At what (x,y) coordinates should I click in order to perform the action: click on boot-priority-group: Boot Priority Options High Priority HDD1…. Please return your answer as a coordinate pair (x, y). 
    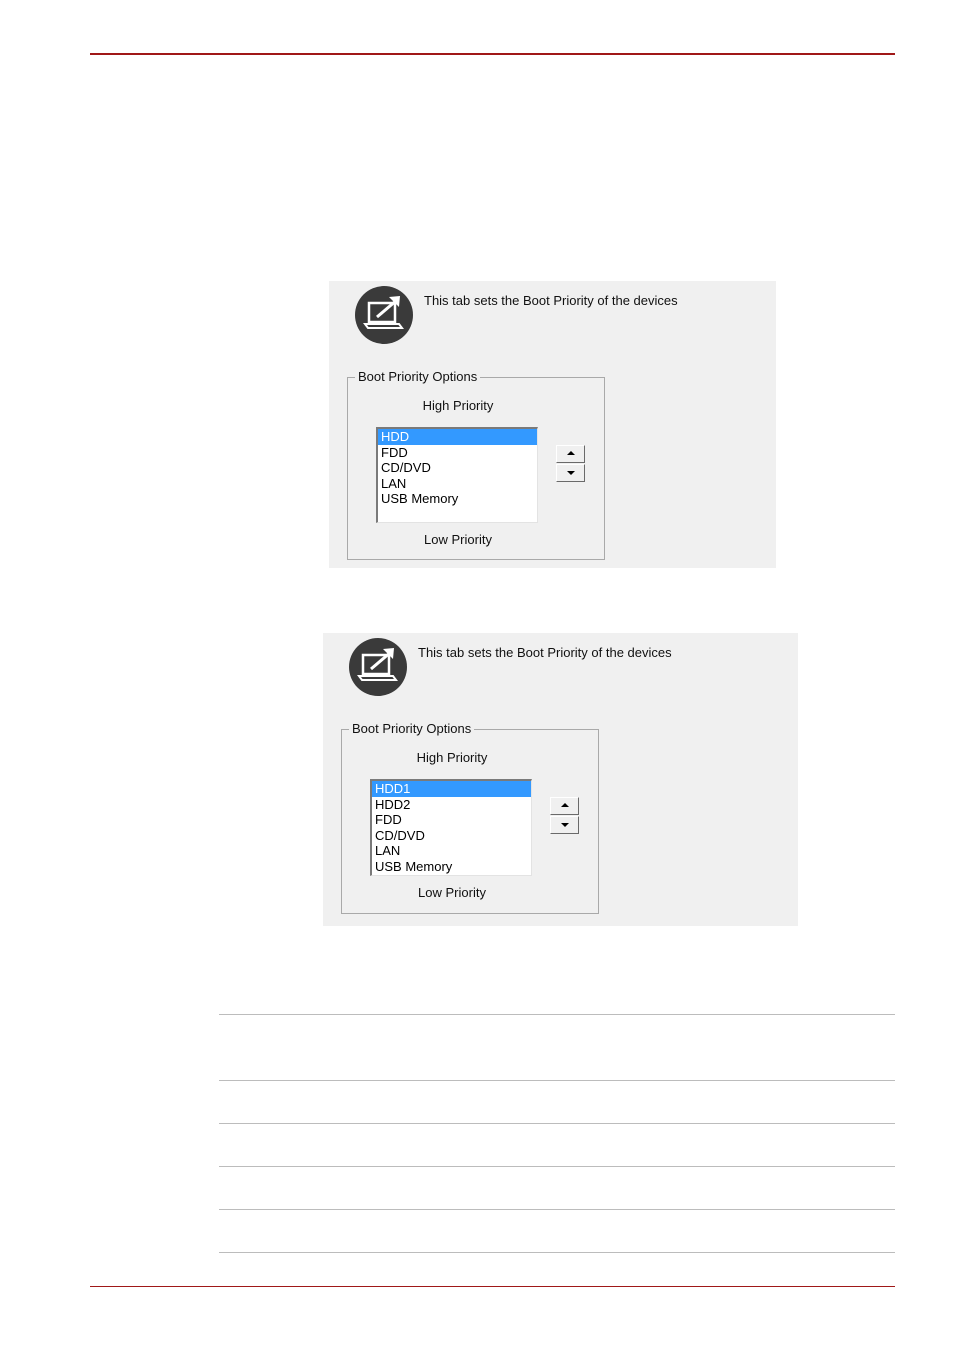
    Looking at the image, I should click on (470, 817).